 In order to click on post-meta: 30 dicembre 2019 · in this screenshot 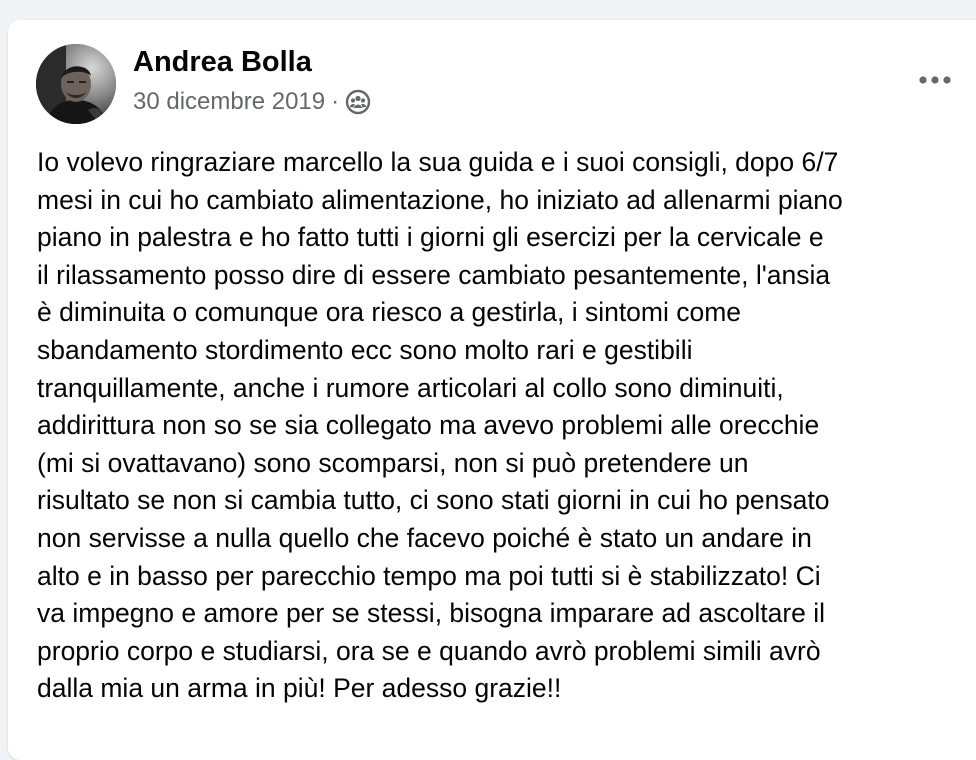, I will do `click(252, 102)`.